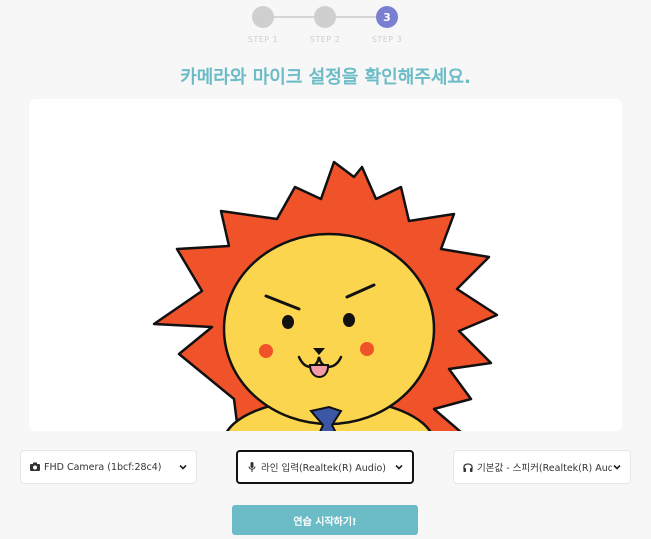 Image resolution: width=651 pixels, height=539 pixels. I want to click on speaker-select-value: 기본값 - 스피커(Realtek(R) Audio), so click(544, 468).